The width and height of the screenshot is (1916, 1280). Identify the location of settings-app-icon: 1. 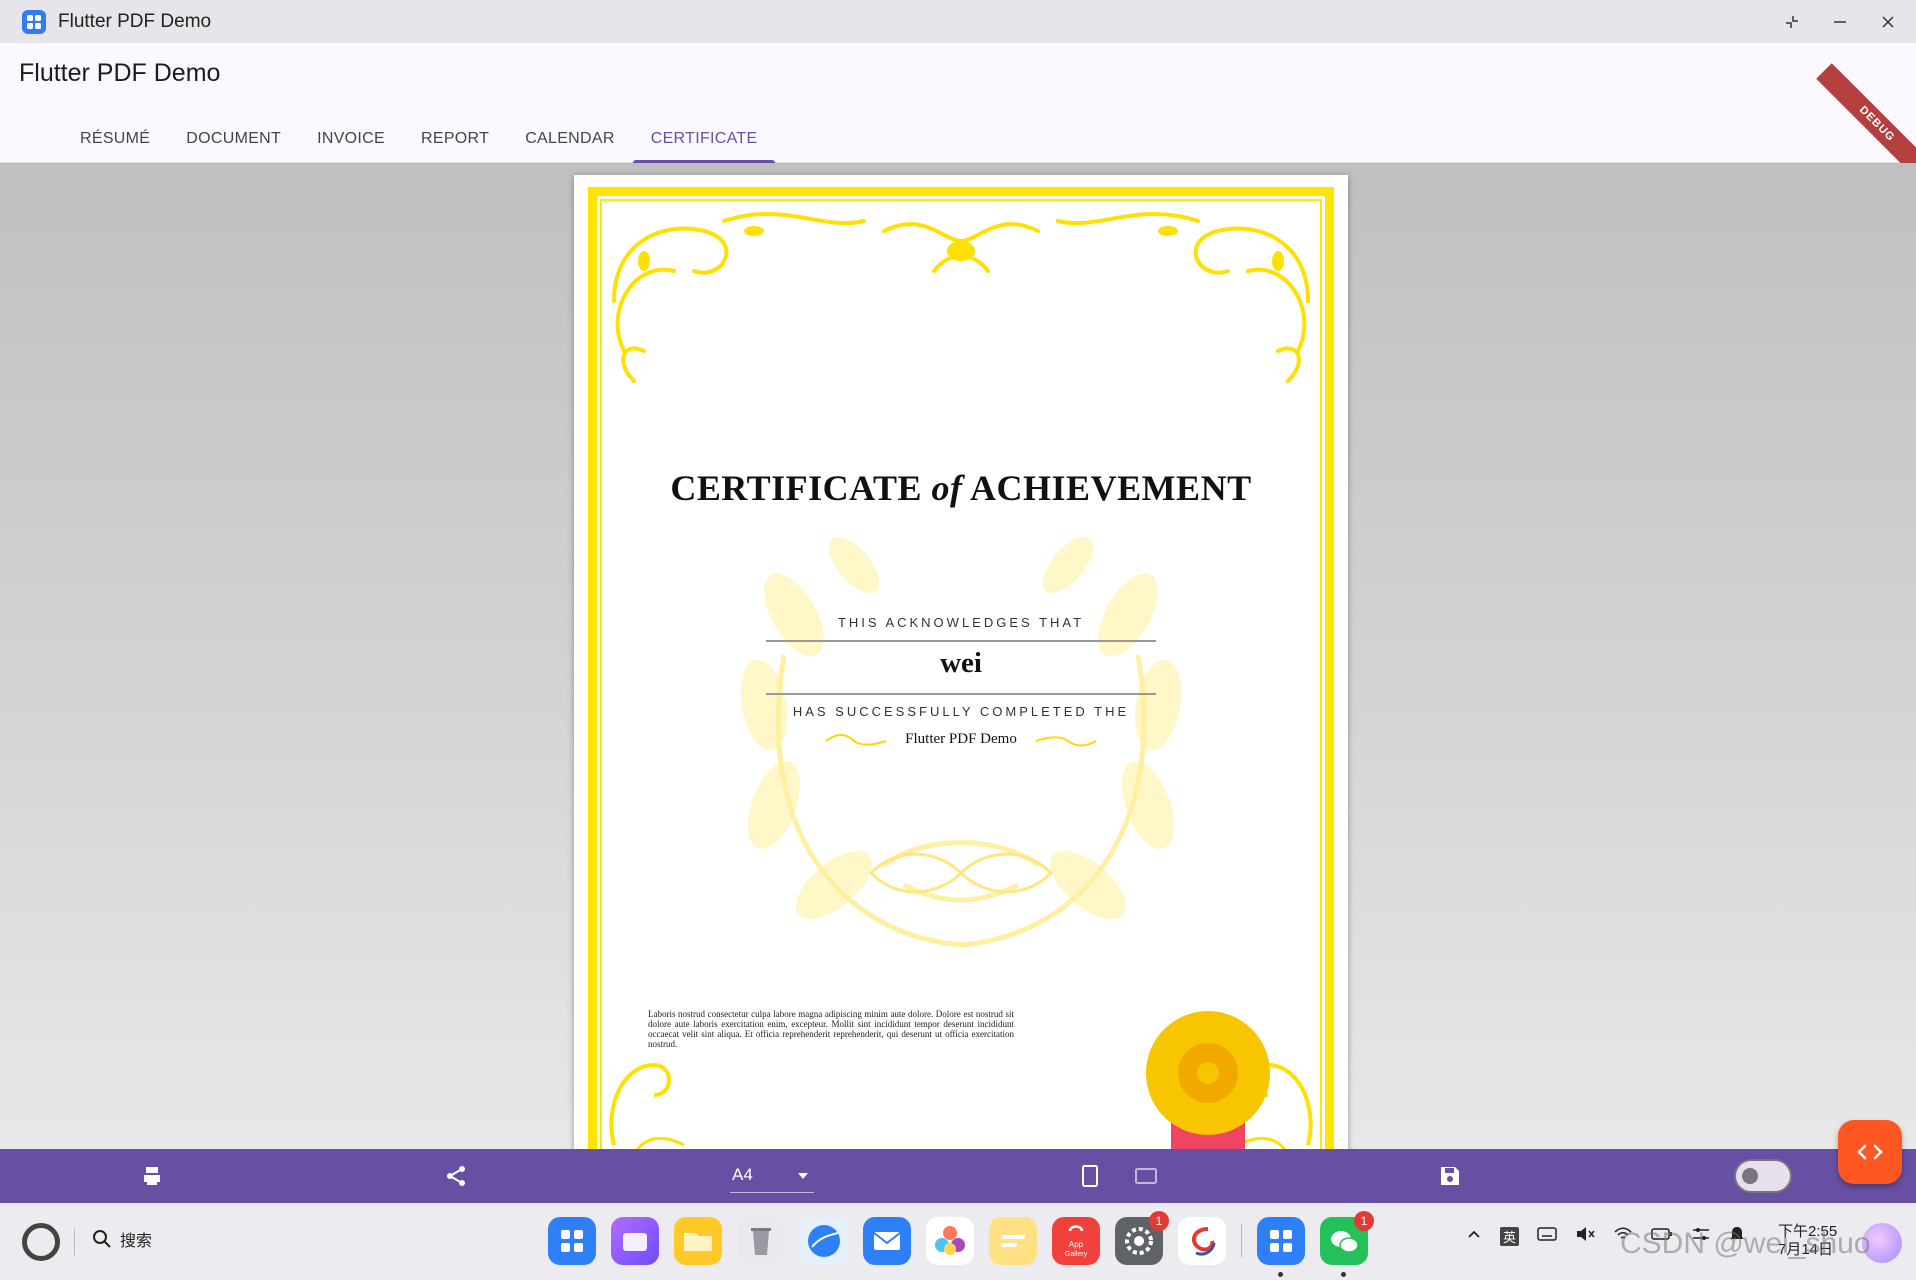
(1142, 1238).